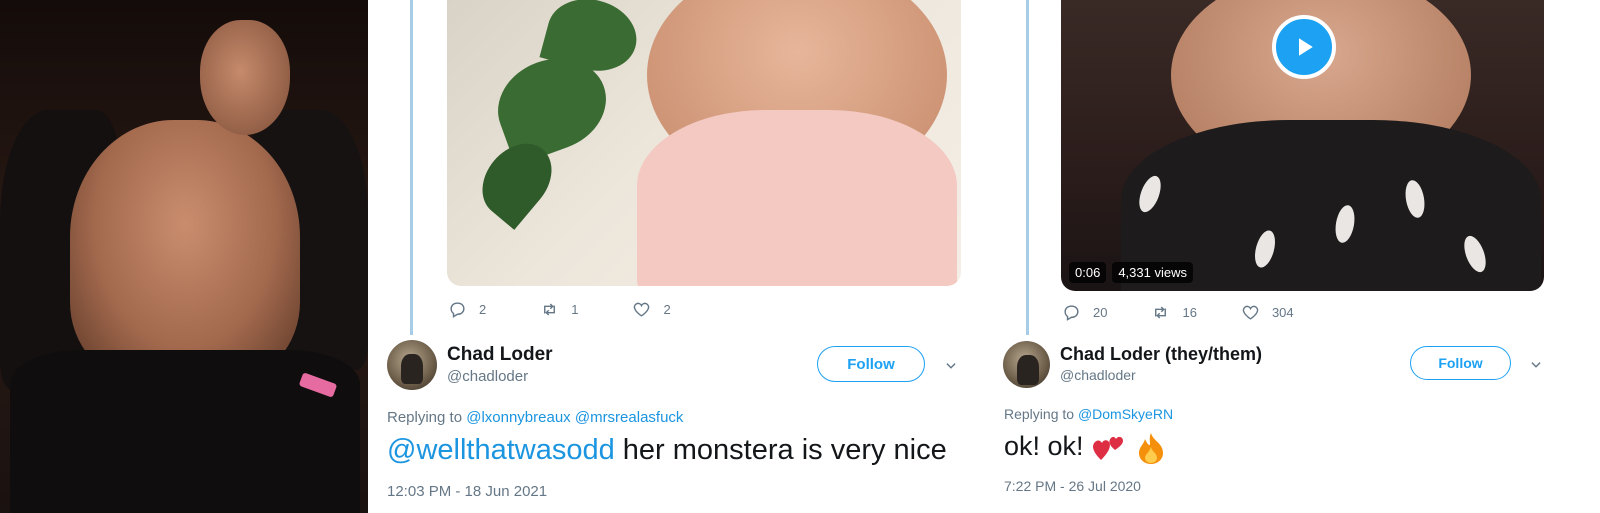 The height and width of the screenshot is (513, 1600). Describe the element at coordinates (780, 450) in the screenshot. I see `tweet-body: her monstera is very nice` at that location.